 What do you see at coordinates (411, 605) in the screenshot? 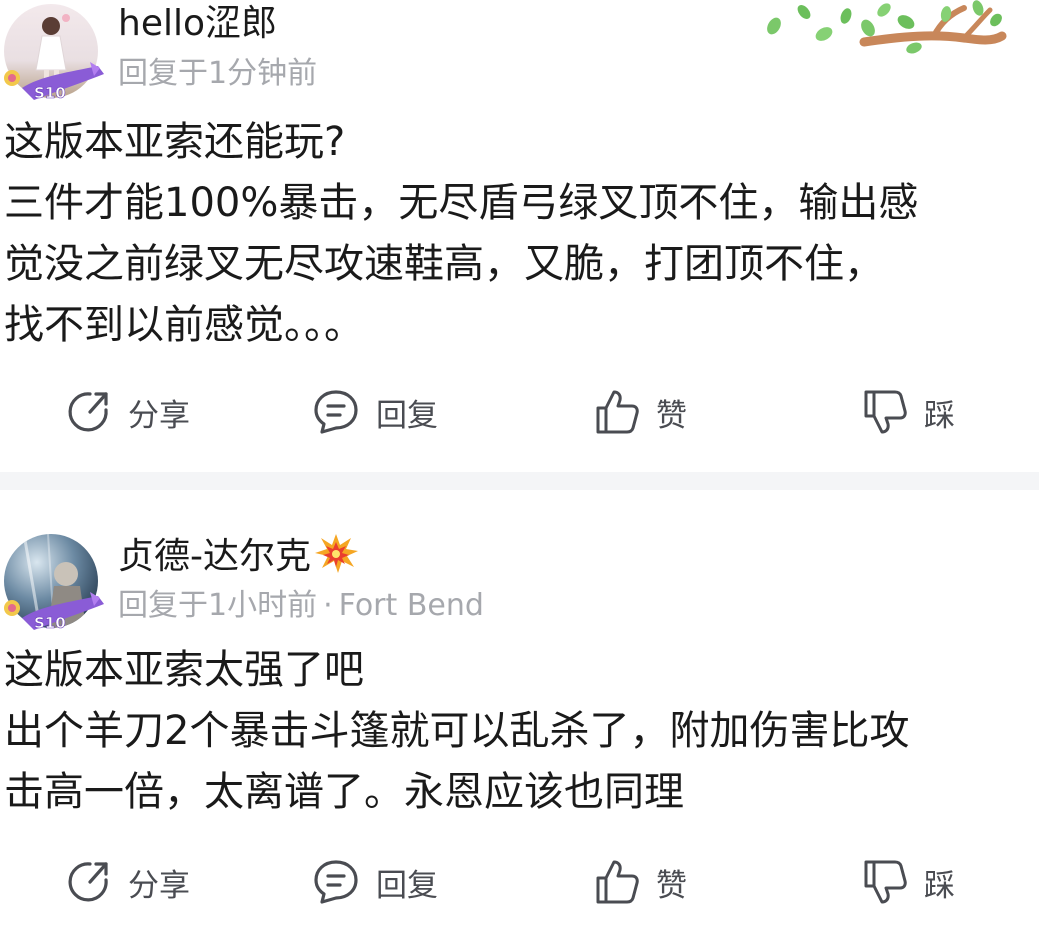
I see `reply-location: Fort Bend` at bounding box center [411, 605].